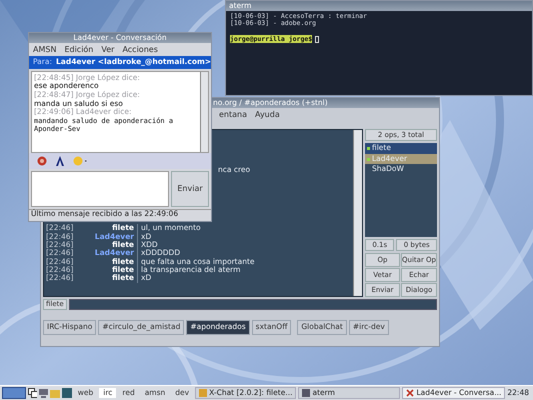 The image size is (533, 400). What do you see at coordinates (140, 49) in the screenshot?
I see `menu-item: Acciones` at bounding box center [140, 49].